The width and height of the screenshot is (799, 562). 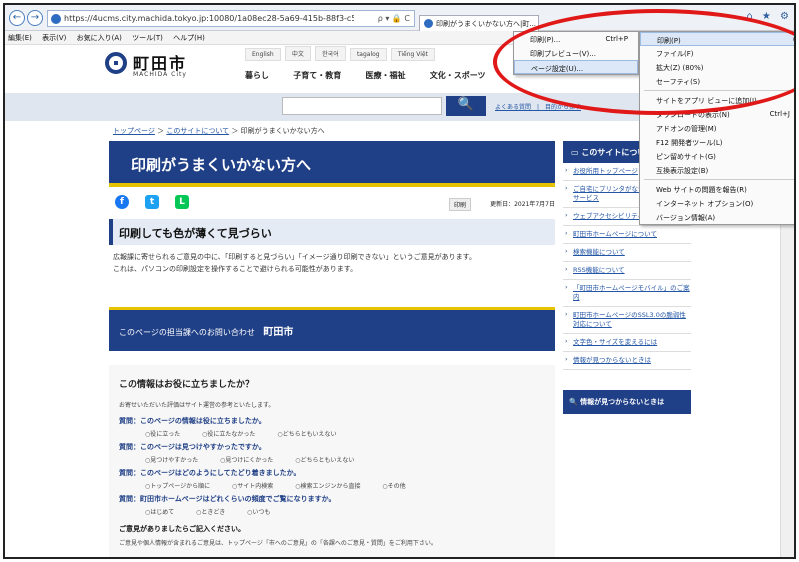 I want to click on contact-label: このページの担当課へのお問い合わせ, so click(x=187, y=332).